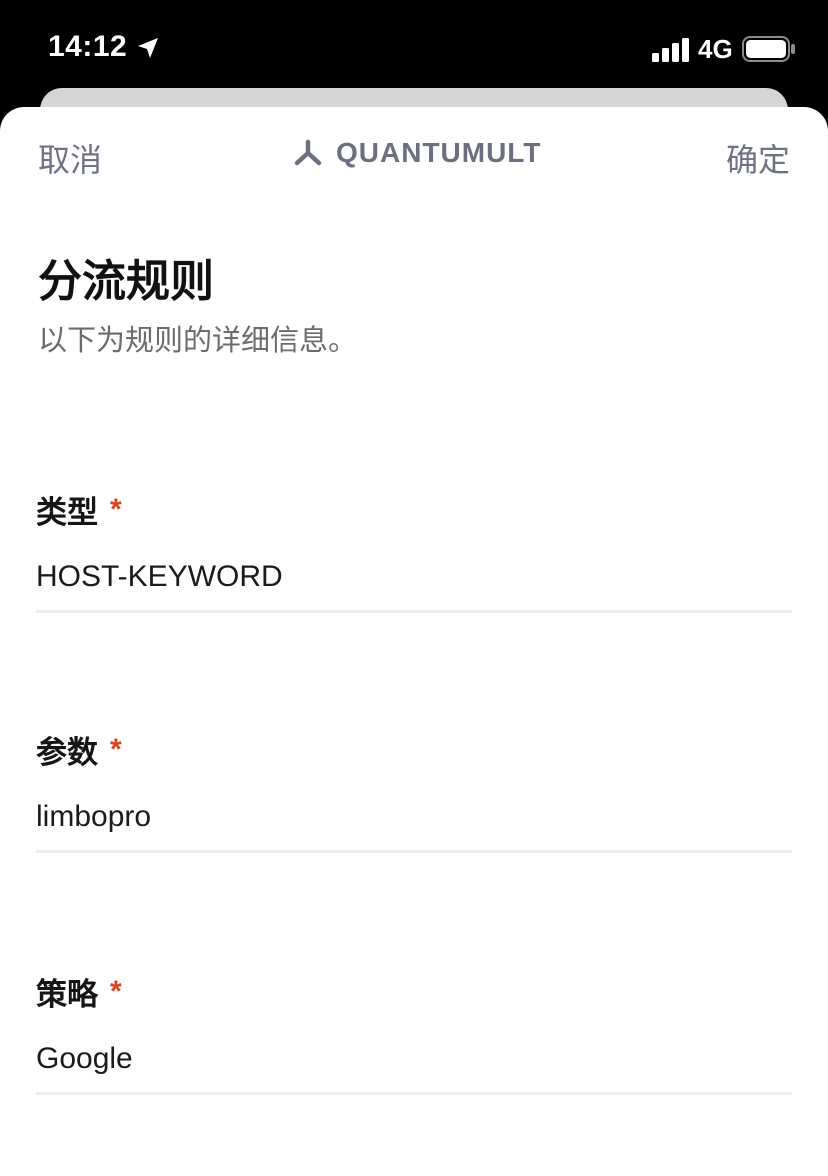 This screenshot has height=1176, width=828. What do you see at coordinates (67, 994) in the screenshot?
I see `policy-label-text: 策略` at bounding box center [67, 994].